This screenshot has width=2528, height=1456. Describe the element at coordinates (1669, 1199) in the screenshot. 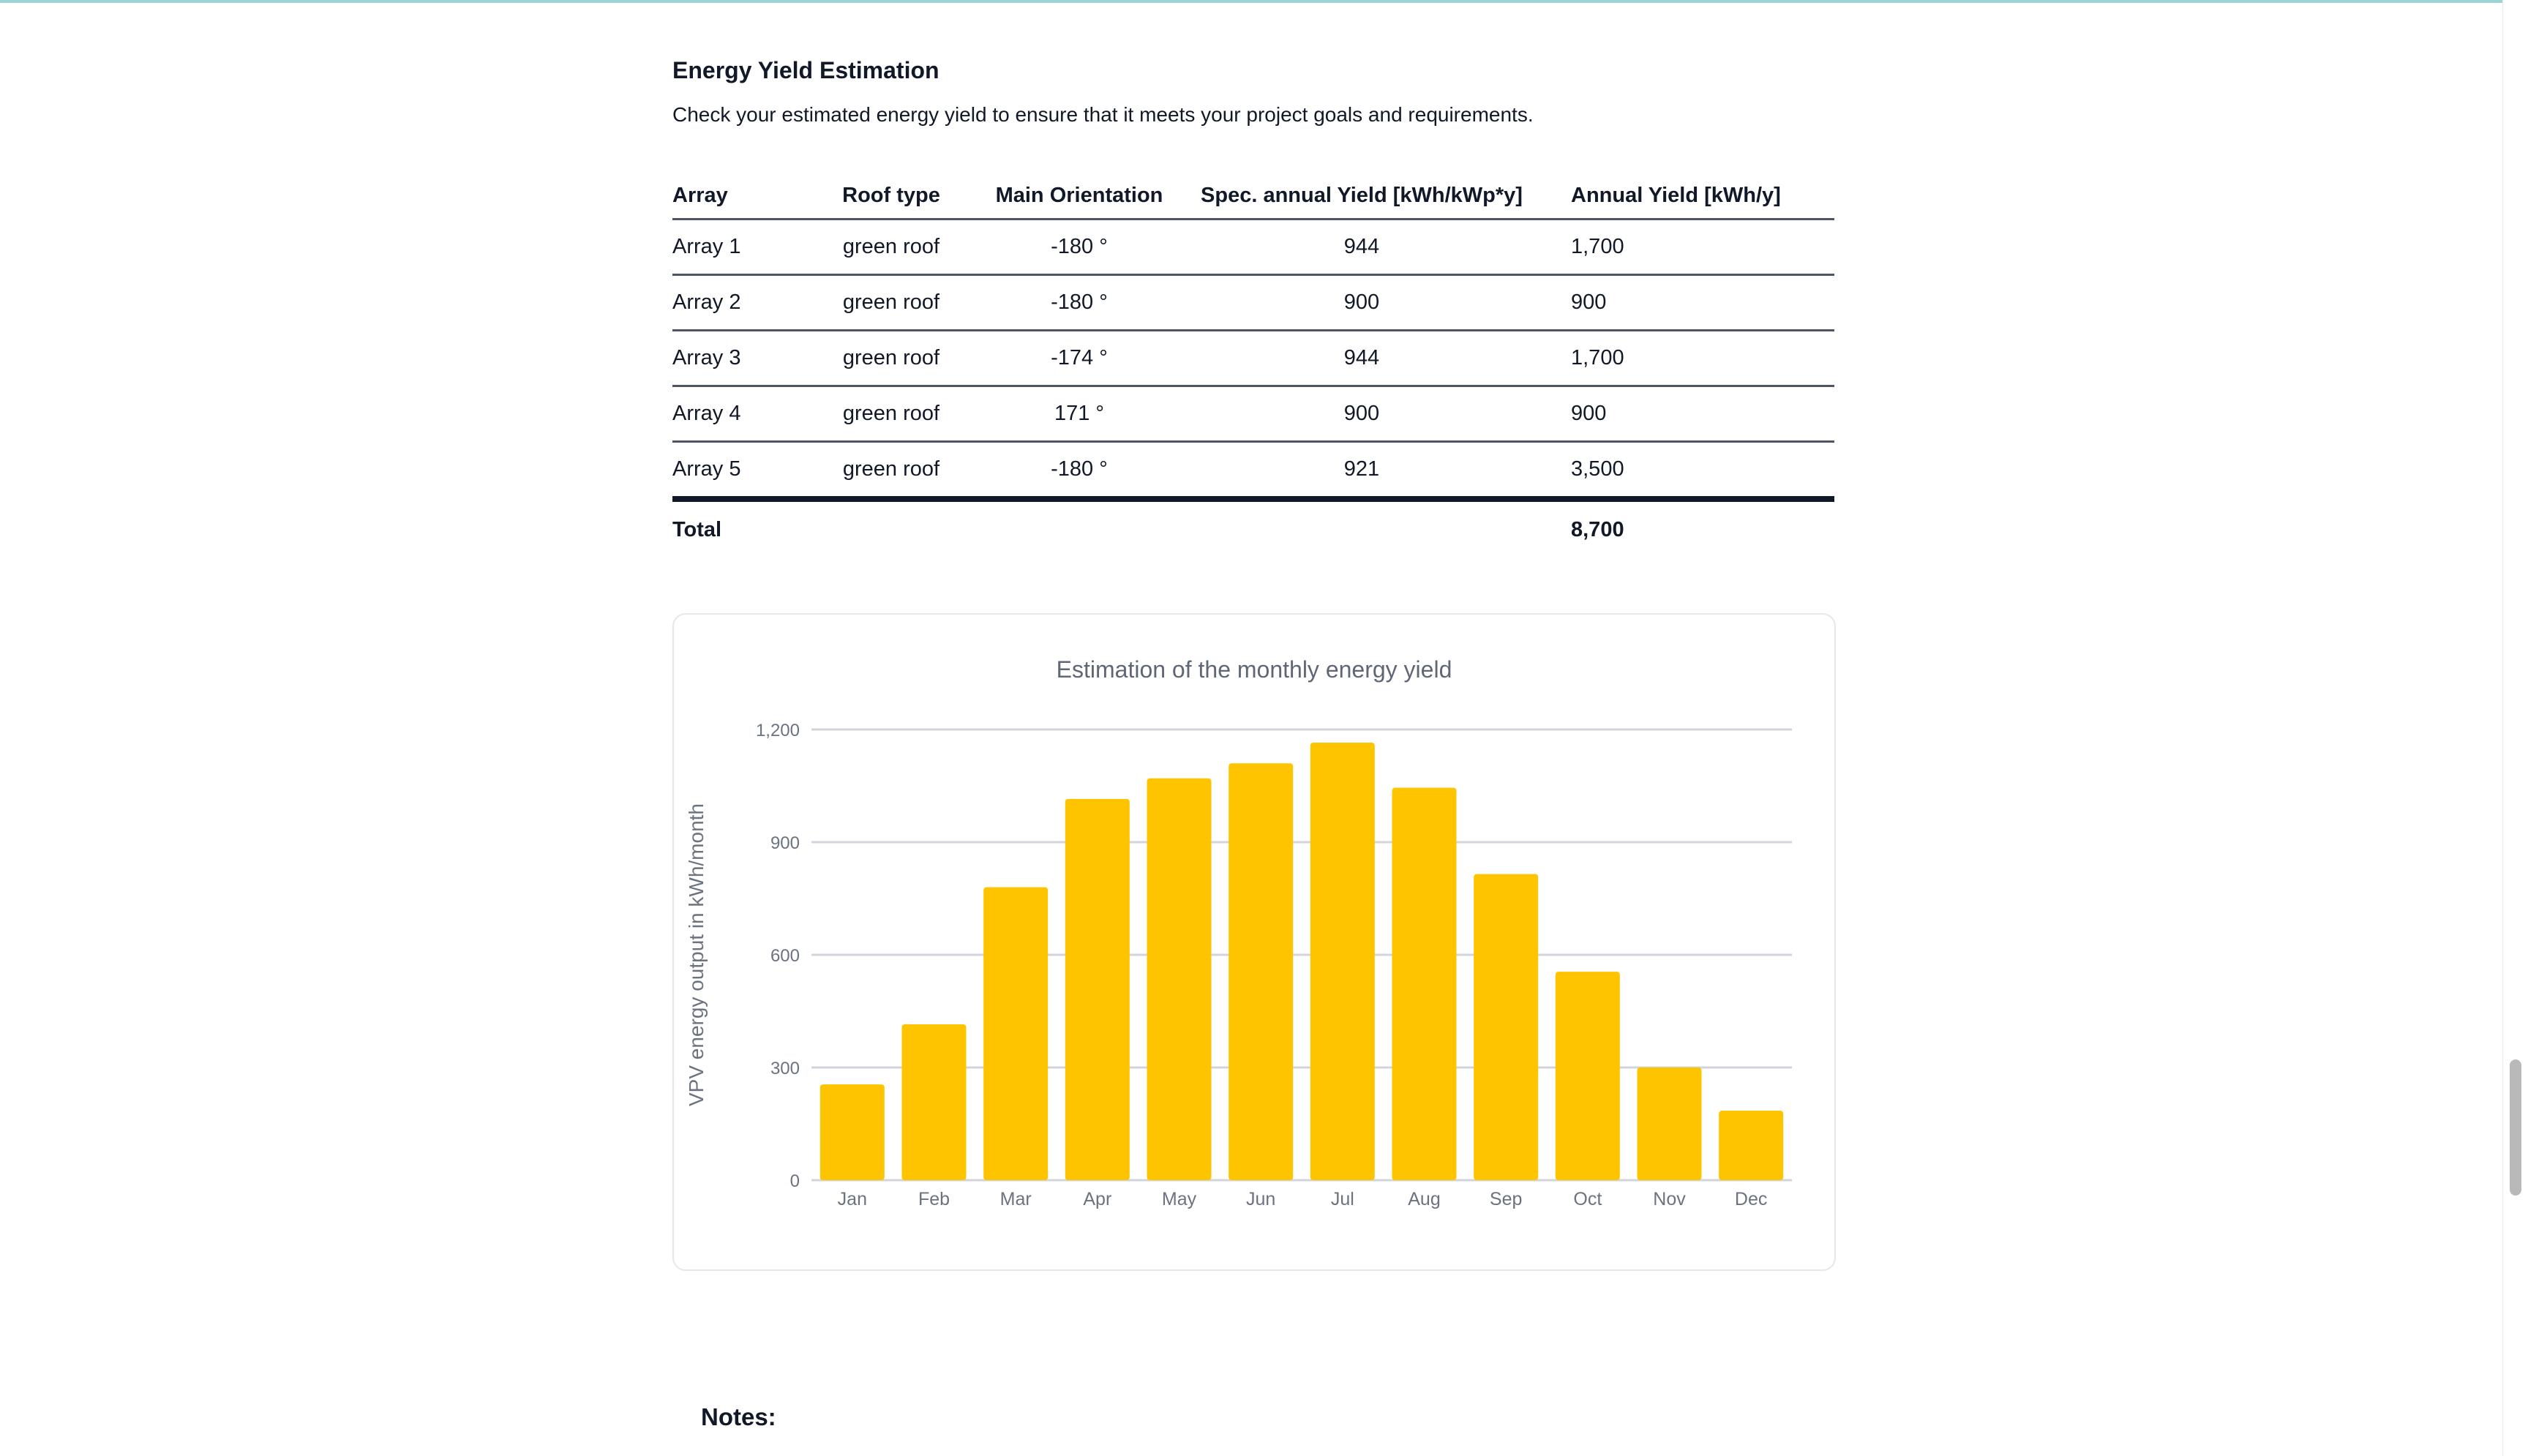

I see `chart-x-tick-label: Nov` at that location.